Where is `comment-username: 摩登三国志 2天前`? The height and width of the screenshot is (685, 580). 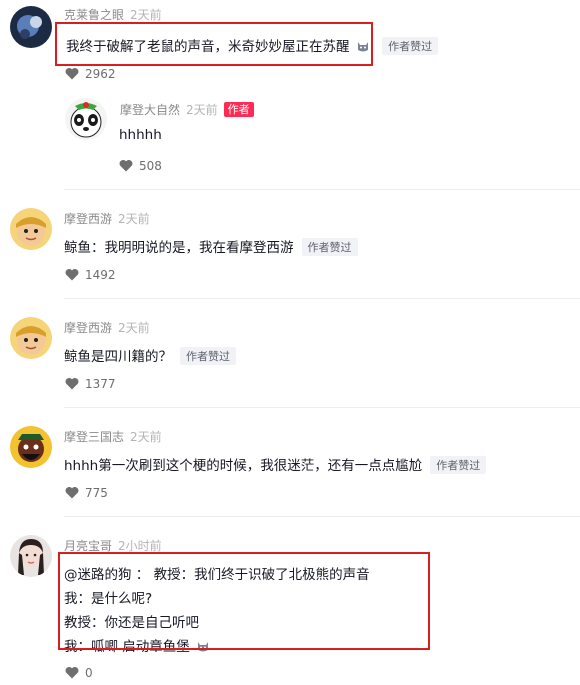 comment-username: 摩登三国志 2天前 is located at coordinates (113, 436).